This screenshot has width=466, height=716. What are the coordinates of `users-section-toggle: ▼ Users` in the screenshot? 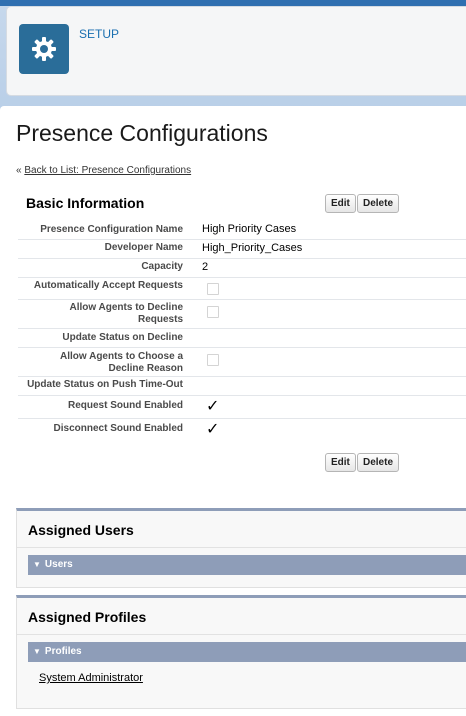 It's located at (247, 565).